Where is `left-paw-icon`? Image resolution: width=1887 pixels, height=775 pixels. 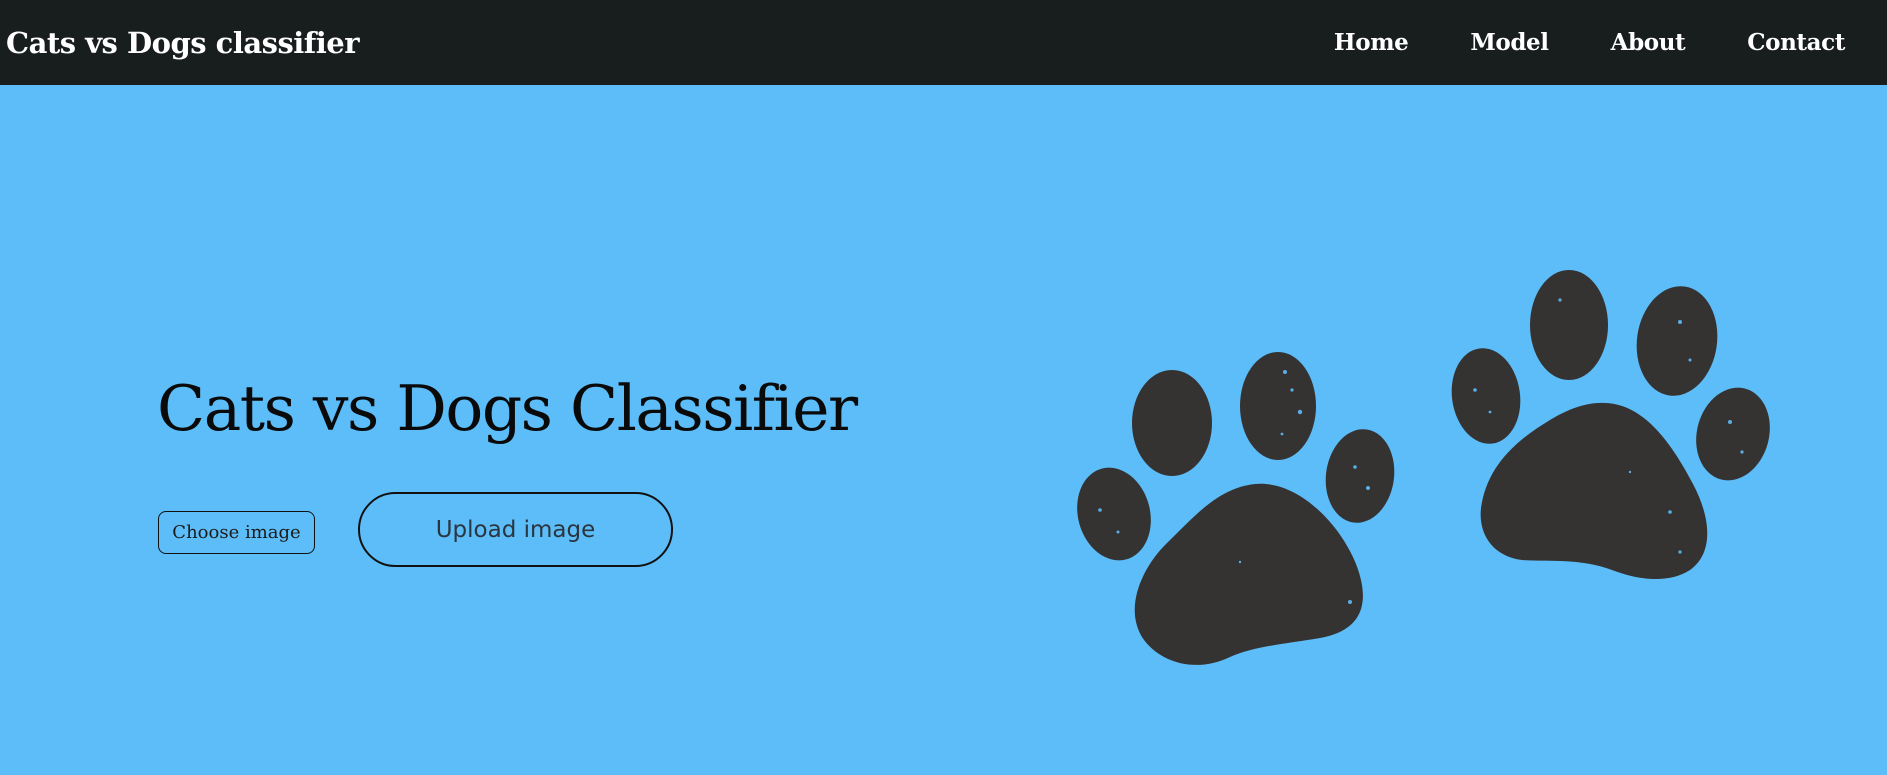 left-paw-icon is located at coordinates (1236, 508).